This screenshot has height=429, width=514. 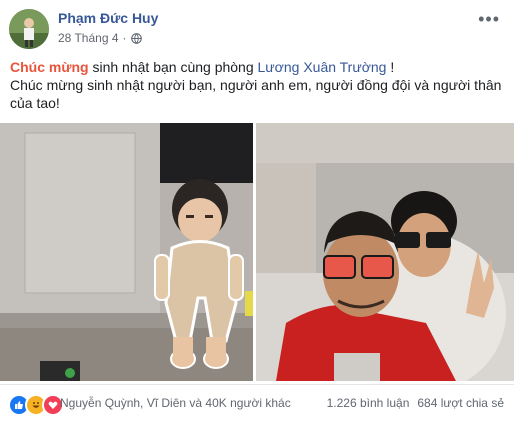 I want to click on shares-count: 684 lượt chia sẻ, so click(x=460, y=403).